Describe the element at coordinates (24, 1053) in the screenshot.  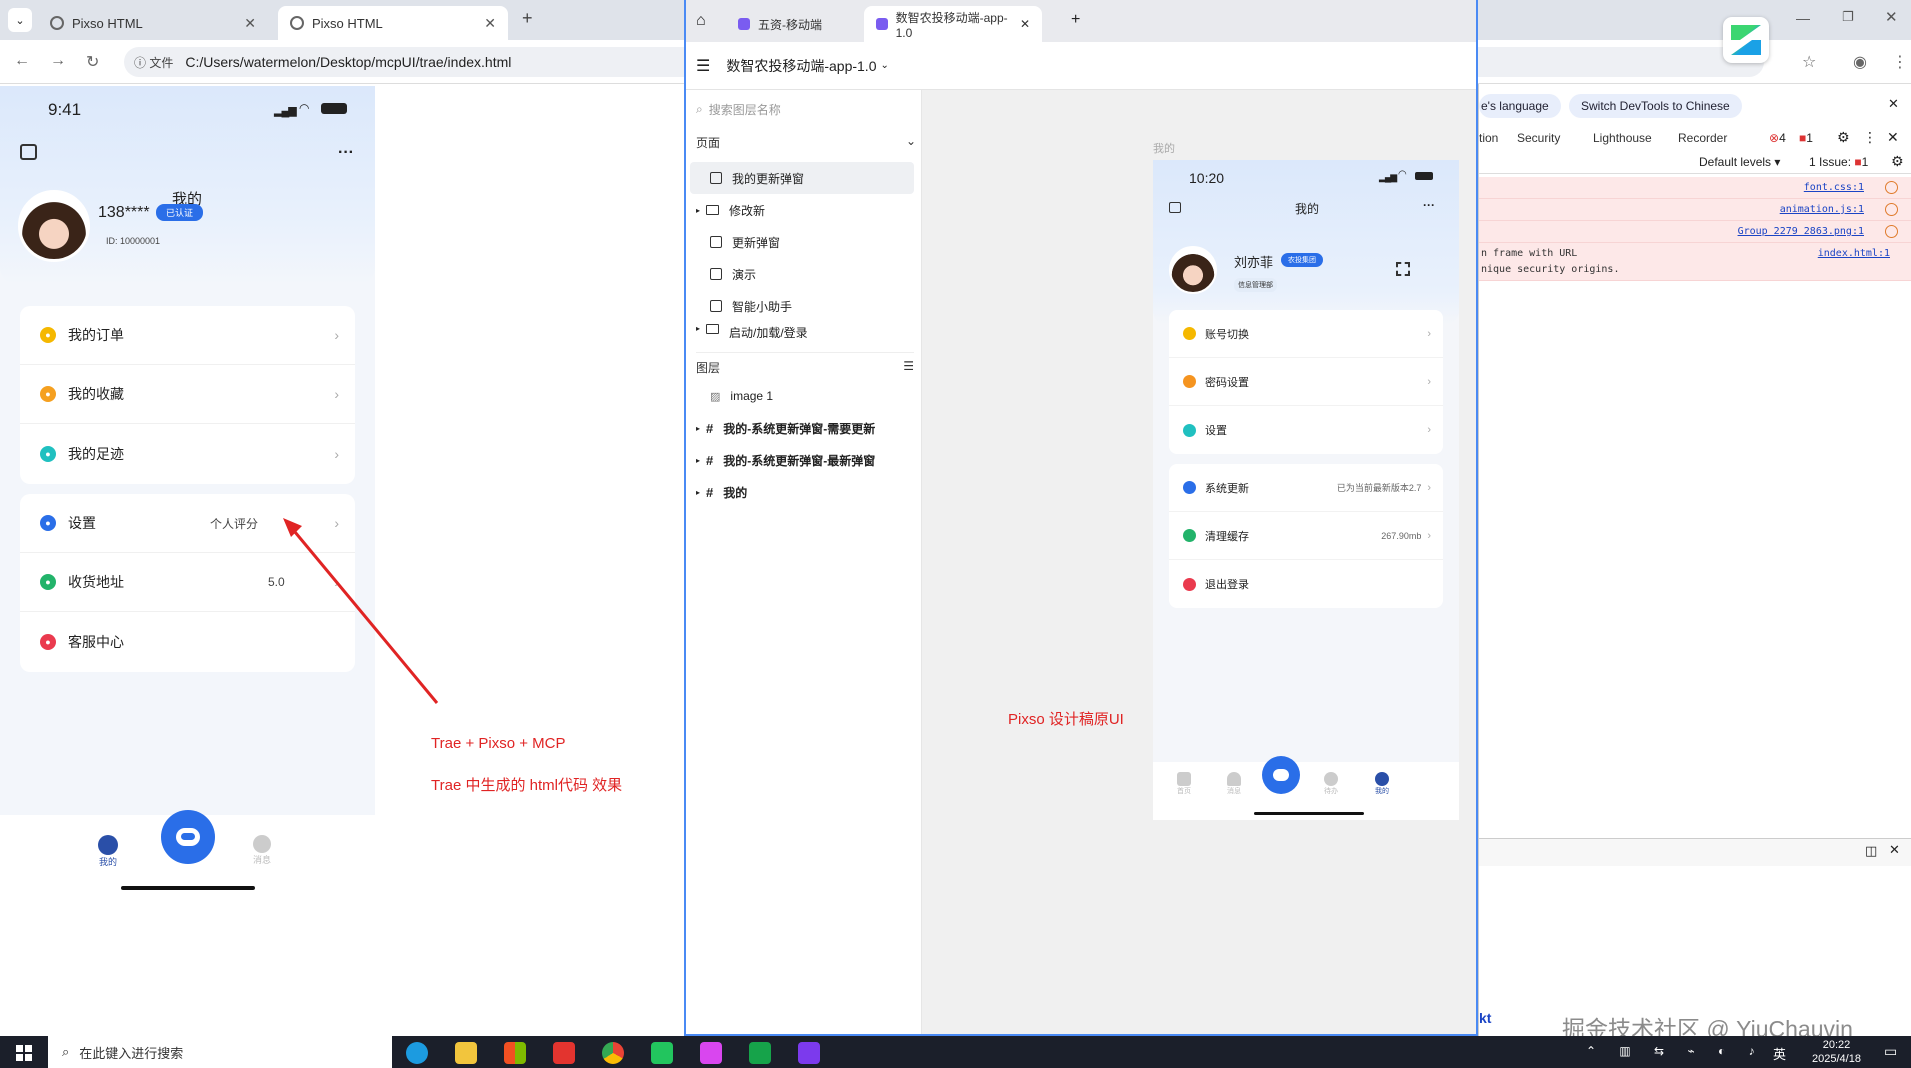
I see `windows-start-icon` at that location.